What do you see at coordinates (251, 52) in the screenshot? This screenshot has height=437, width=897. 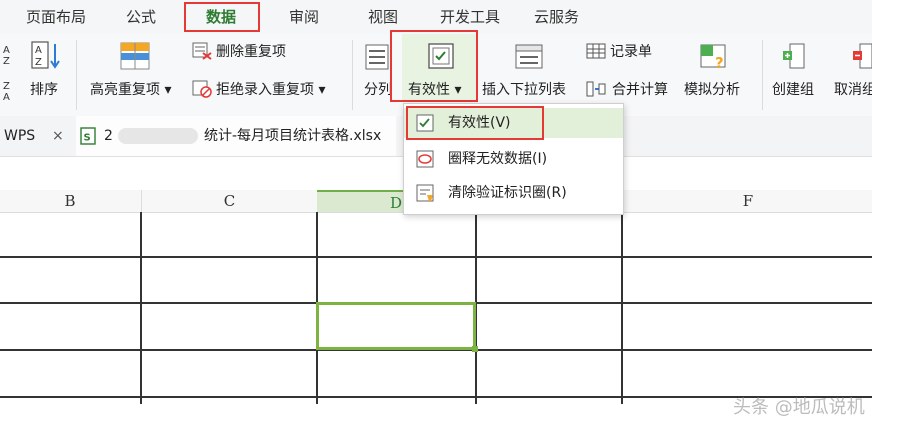 I see `remove-duplicates-button: 删除重复项` at bounding box center [251, 52].